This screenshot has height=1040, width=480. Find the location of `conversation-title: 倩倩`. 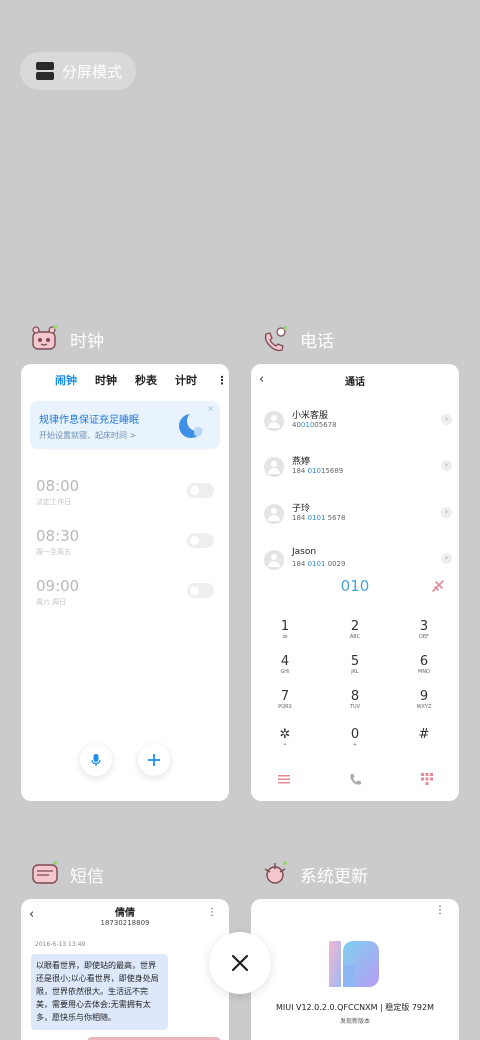

conversation-title: 倩倩 is located at coordinates (125, 913).